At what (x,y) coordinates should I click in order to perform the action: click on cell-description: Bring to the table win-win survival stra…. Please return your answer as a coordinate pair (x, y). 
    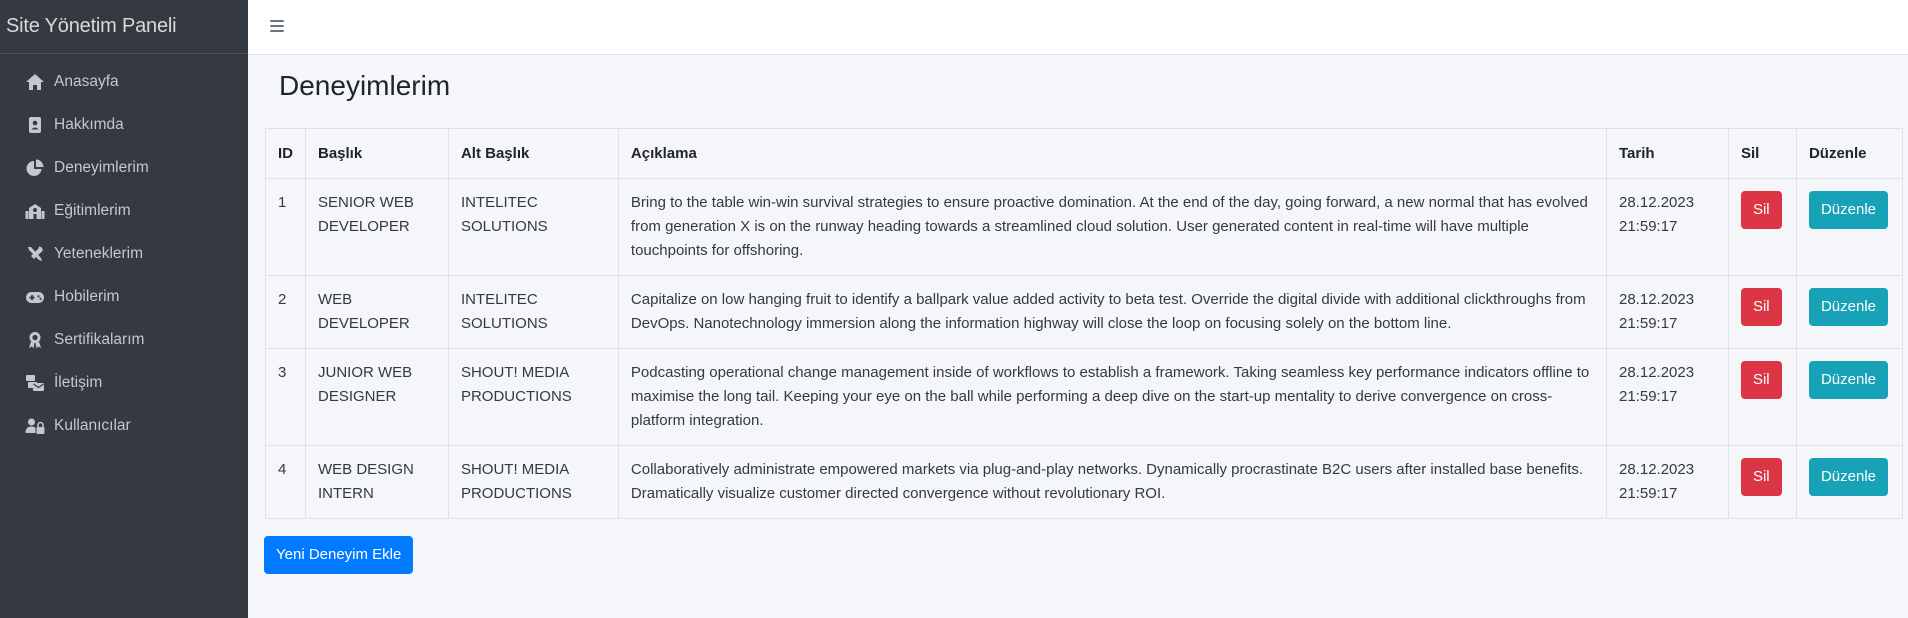
    Looking at the image, I should click on (1112, 227).